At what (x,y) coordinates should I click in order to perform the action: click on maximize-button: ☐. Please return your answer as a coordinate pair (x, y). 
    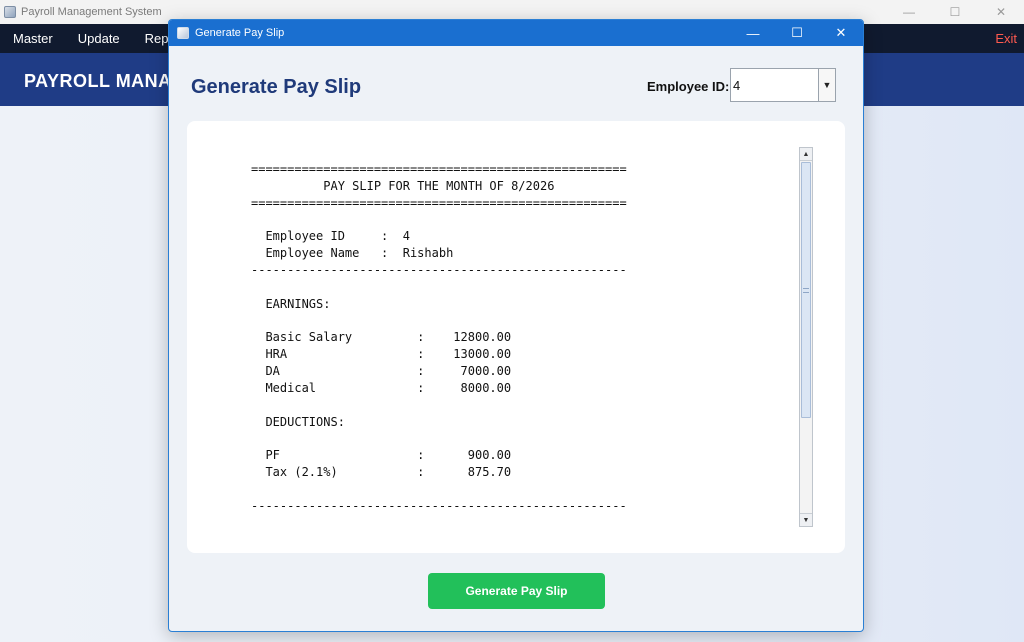
    Looking at the image, I should click on (955, 12).